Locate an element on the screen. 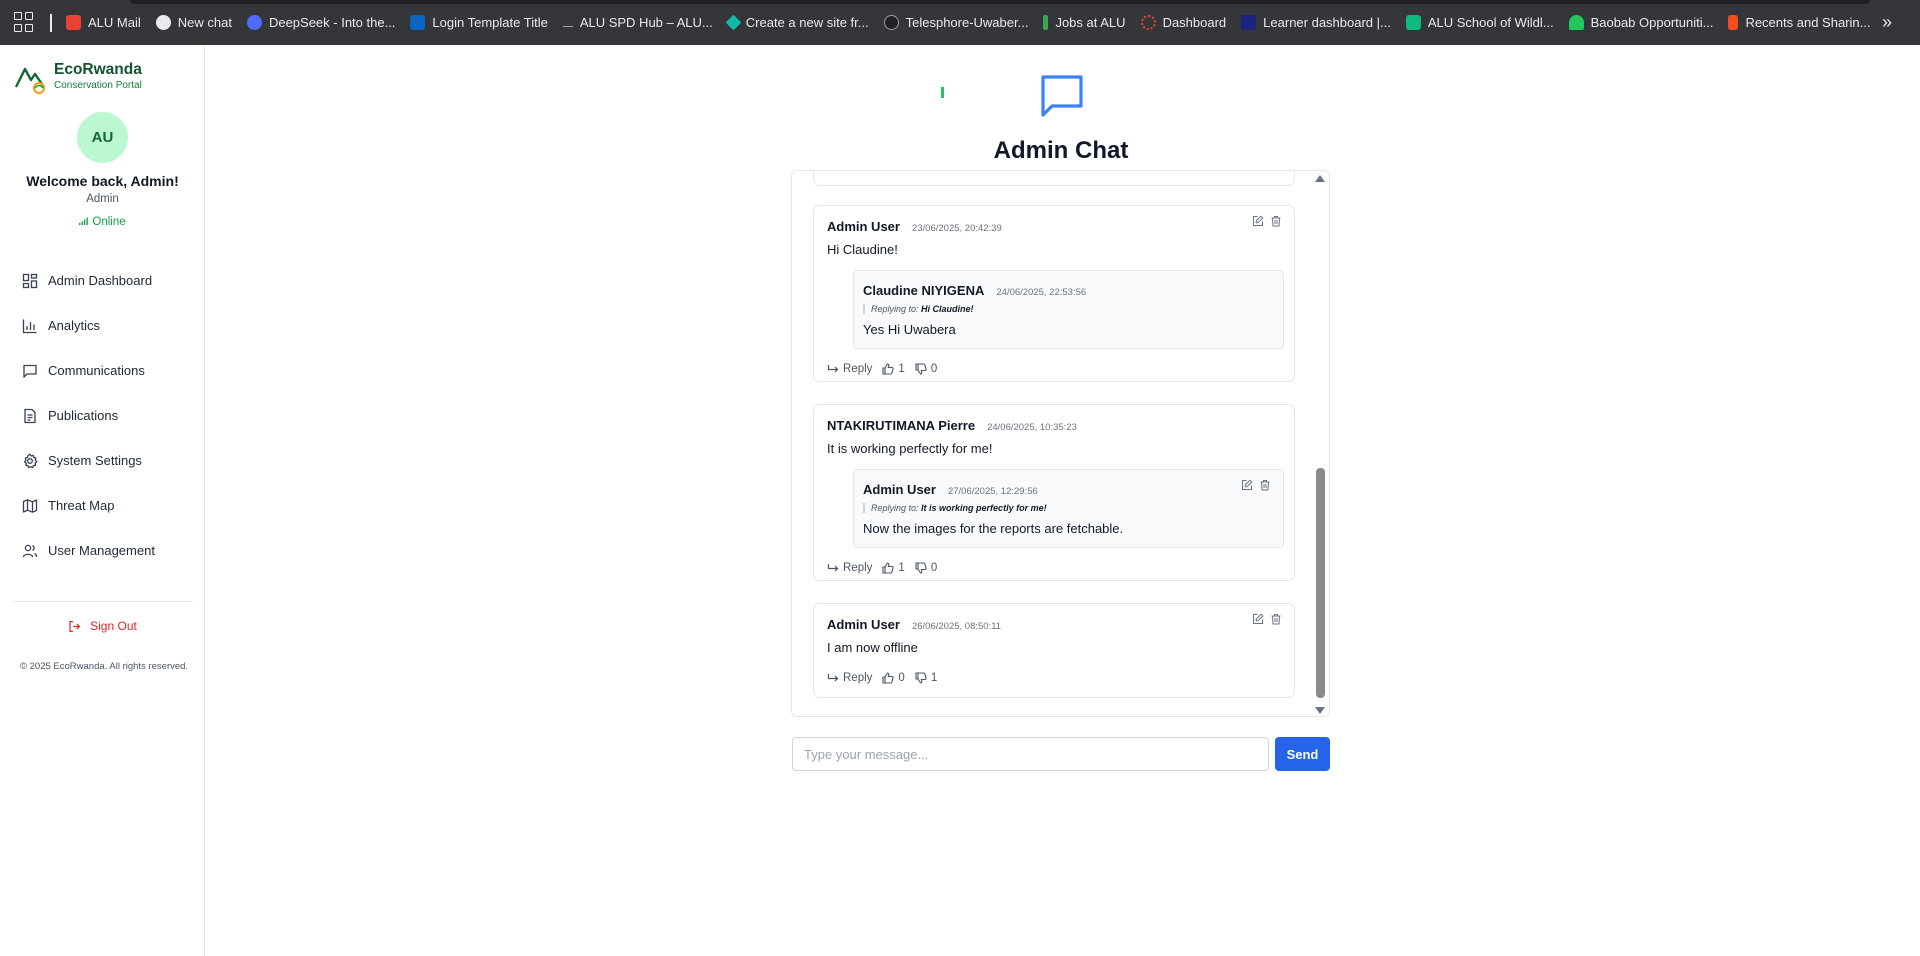 This screenshot has height=956, width=1920. reply-timestamp: 27/06/2025, 12:29:56 is located at coordinates (992, 491).